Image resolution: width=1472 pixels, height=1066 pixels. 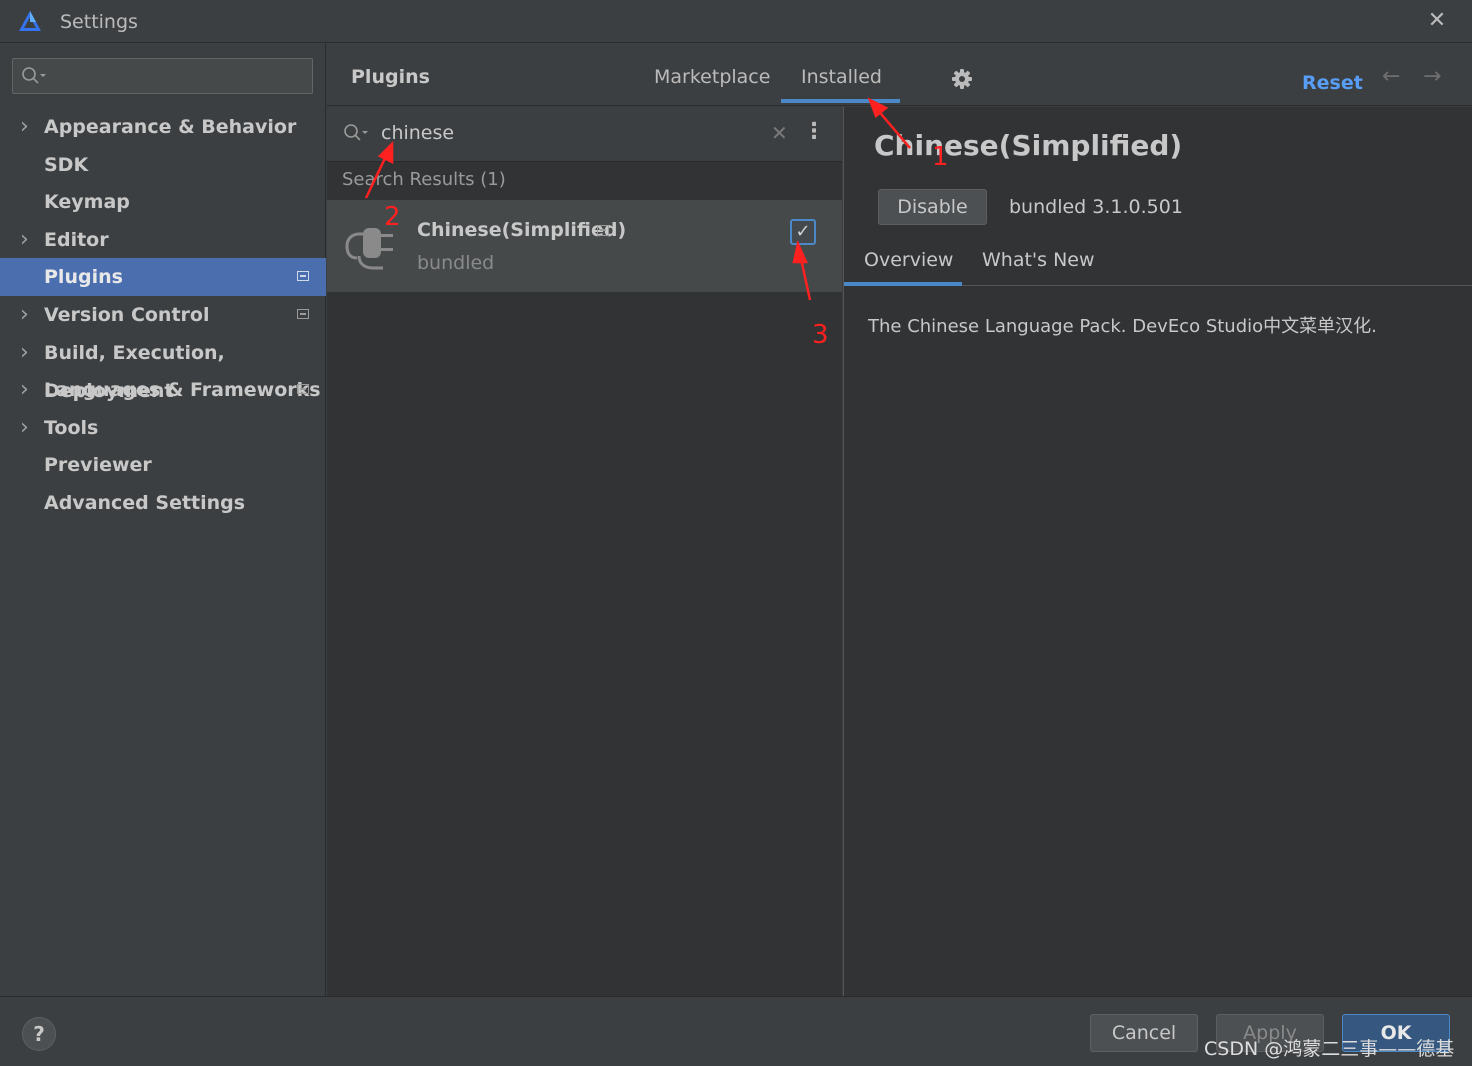 What do you see at coordinates (908, 260) in the screenshot?
I see `tab-overview: Overview` at bounding box center [908, 260].